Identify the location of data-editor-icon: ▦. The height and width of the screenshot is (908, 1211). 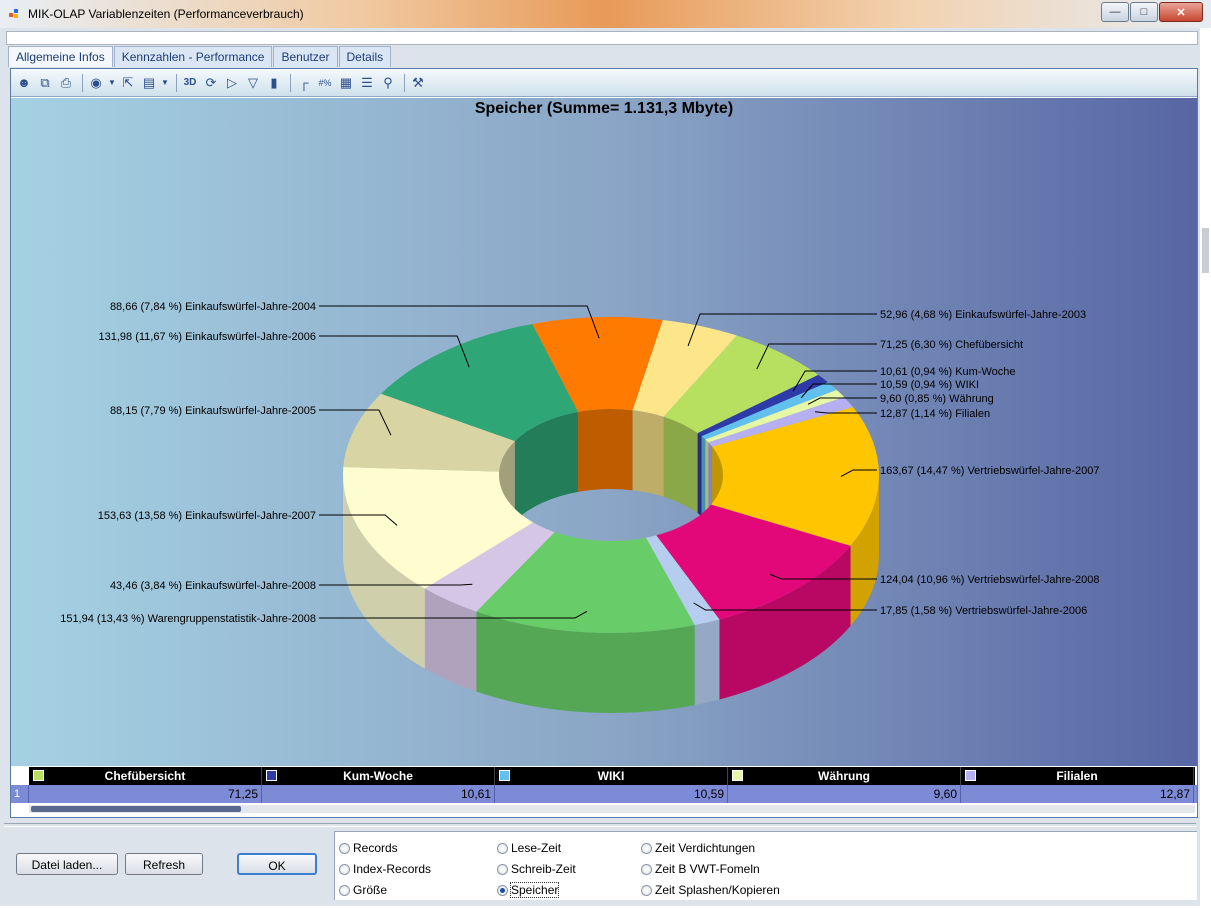
(346, 83).